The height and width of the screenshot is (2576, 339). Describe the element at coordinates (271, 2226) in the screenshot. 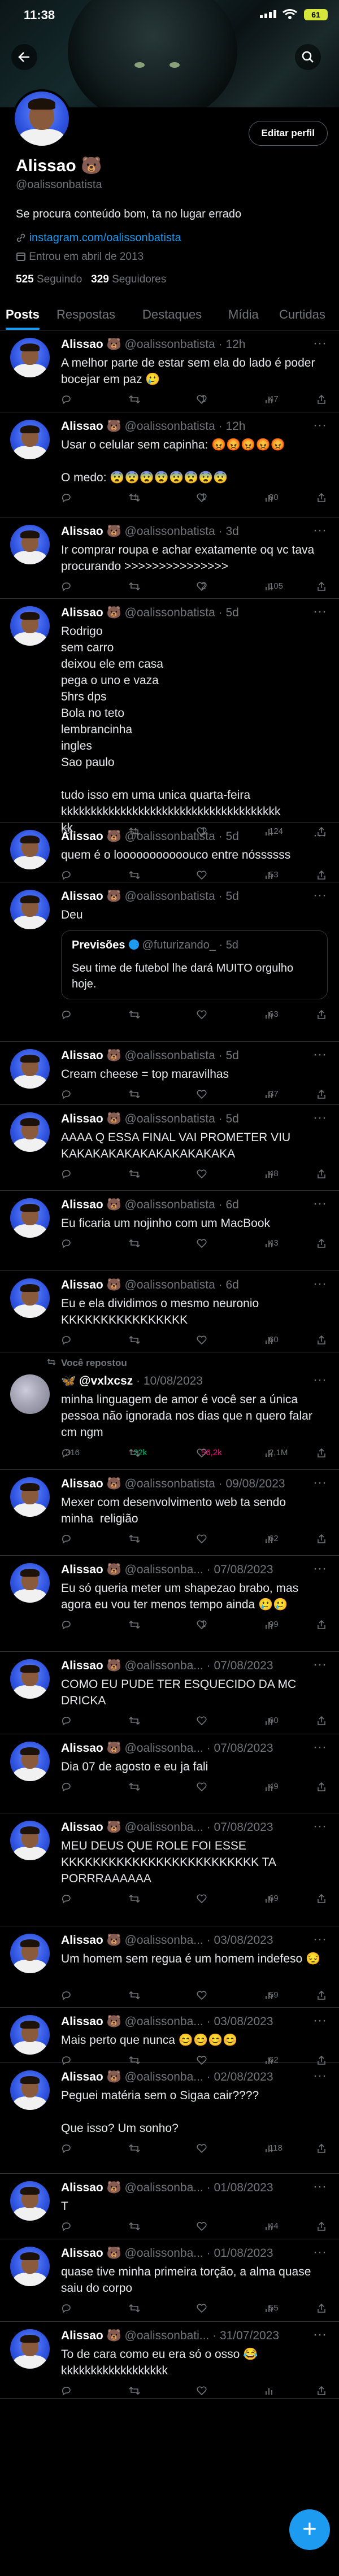

I see `views-button: 44` at that location.